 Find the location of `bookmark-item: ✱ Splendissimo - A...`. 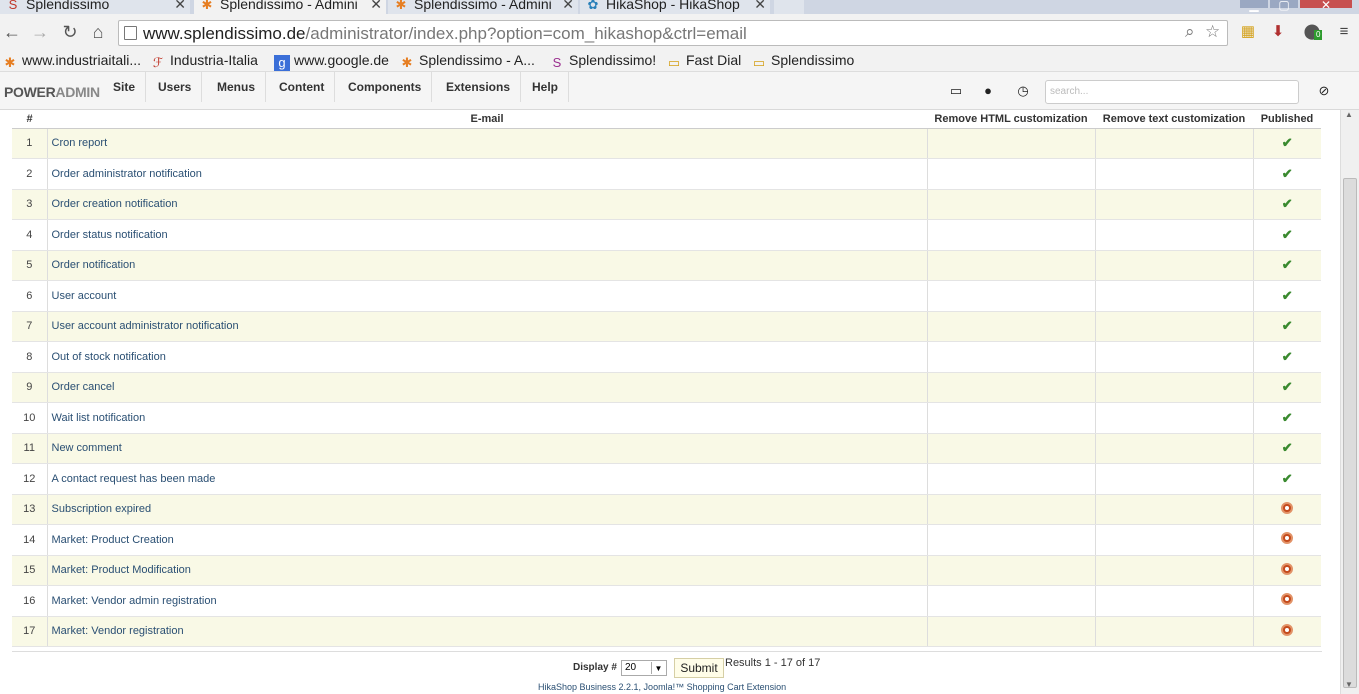

bookmark-item: ✱ Splendissimo - A... is located at coordinates (467, 61).